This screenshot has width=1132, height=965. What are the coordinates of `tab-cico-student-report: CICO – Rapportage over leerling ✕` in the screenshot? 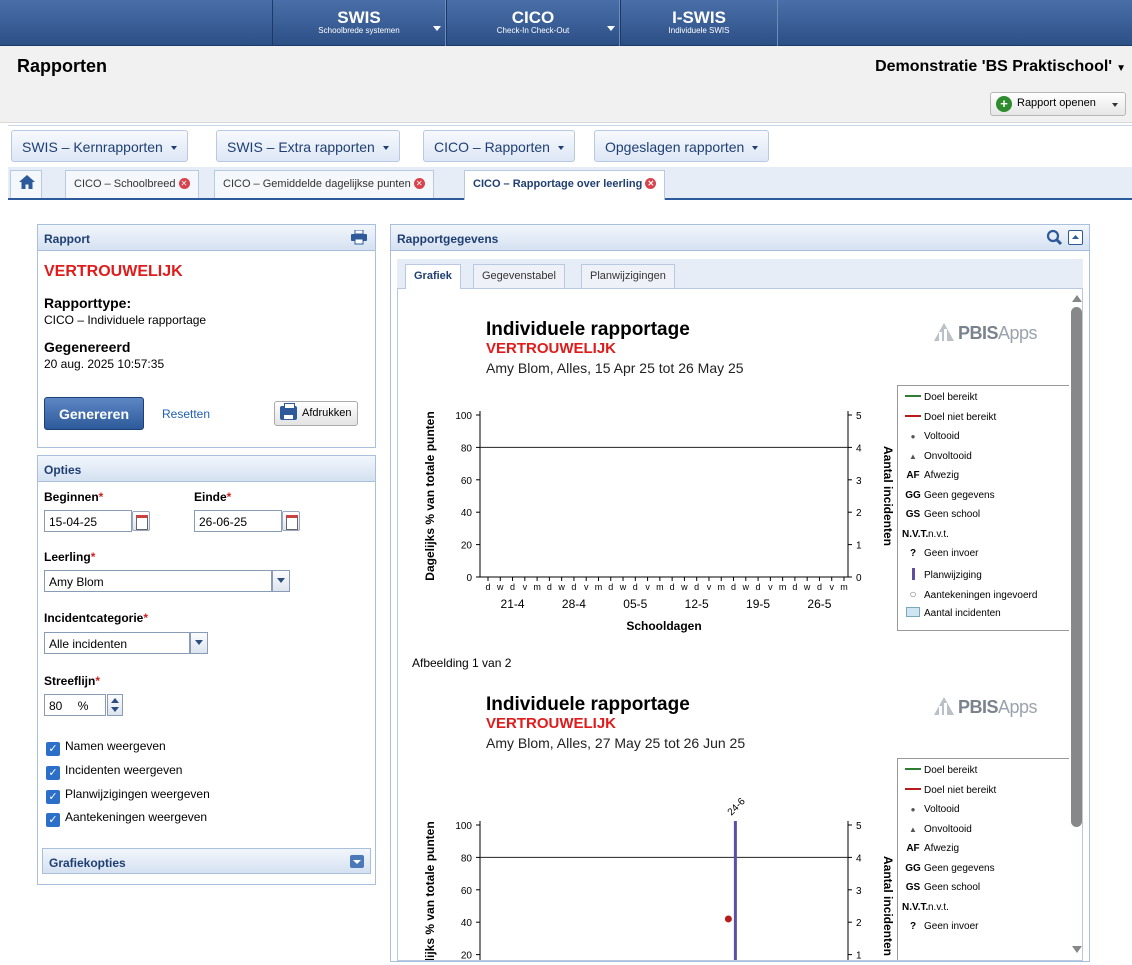 It's located at (565, 185).